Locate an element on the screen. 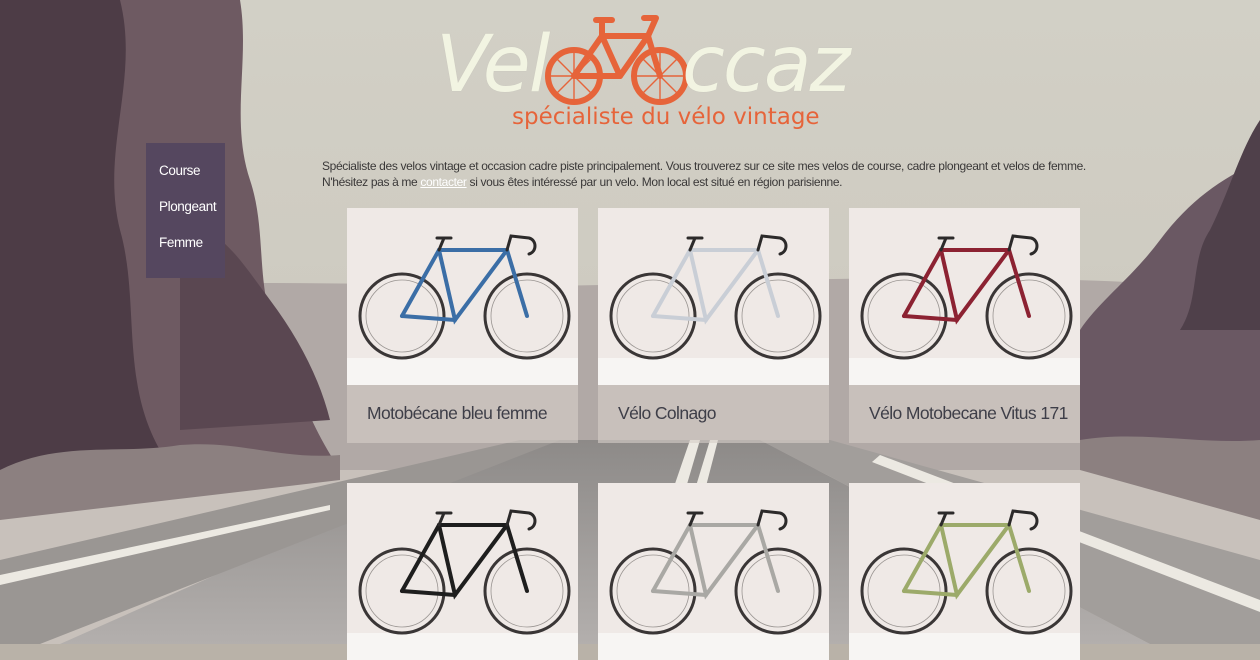 The height and width of the screenshot is (660, 1260). product-card: Vélo Colnago is located at coordinates (713, 325).